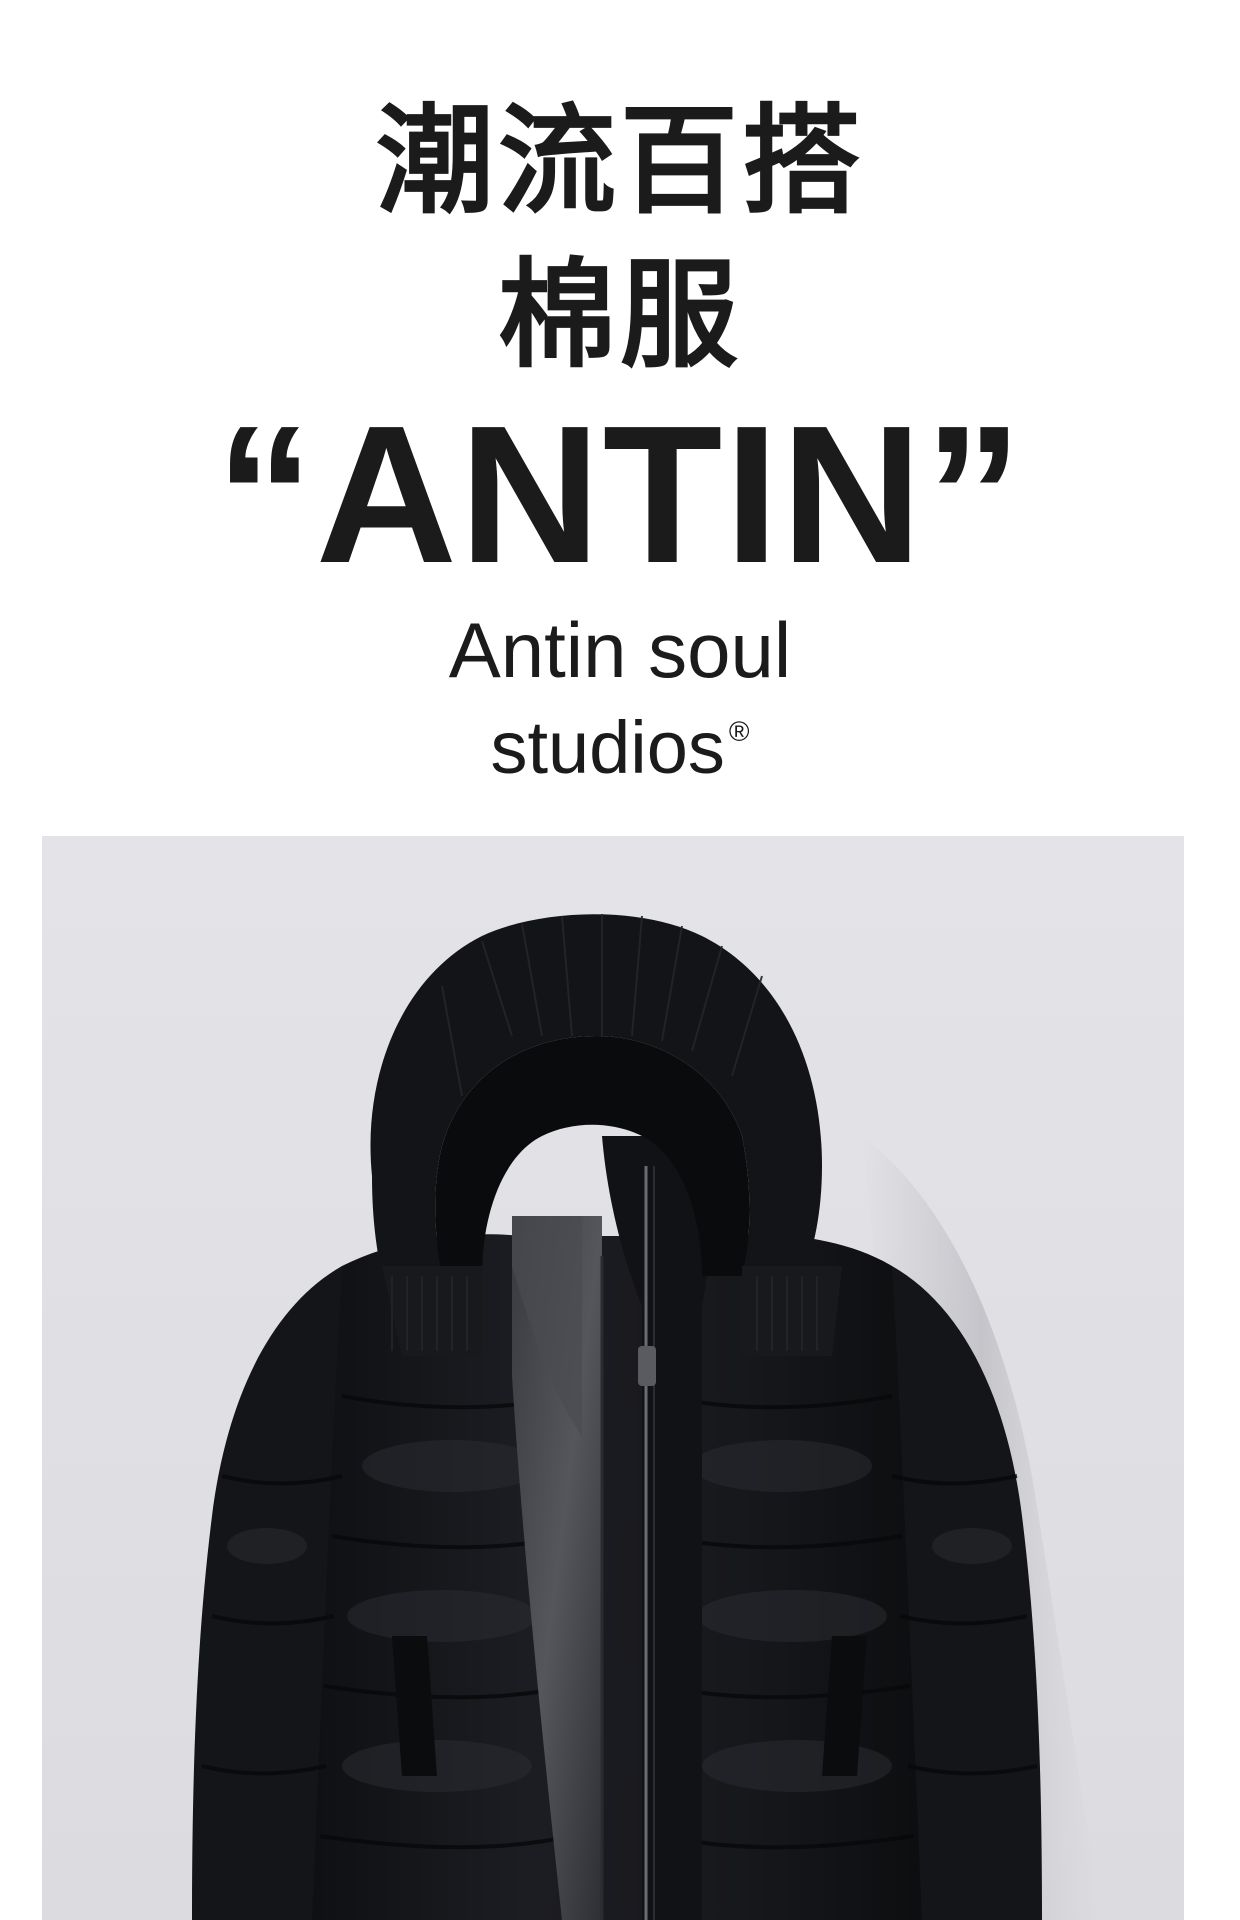  I want to click on brand-name: “ANTIN”, so click(620, 494).